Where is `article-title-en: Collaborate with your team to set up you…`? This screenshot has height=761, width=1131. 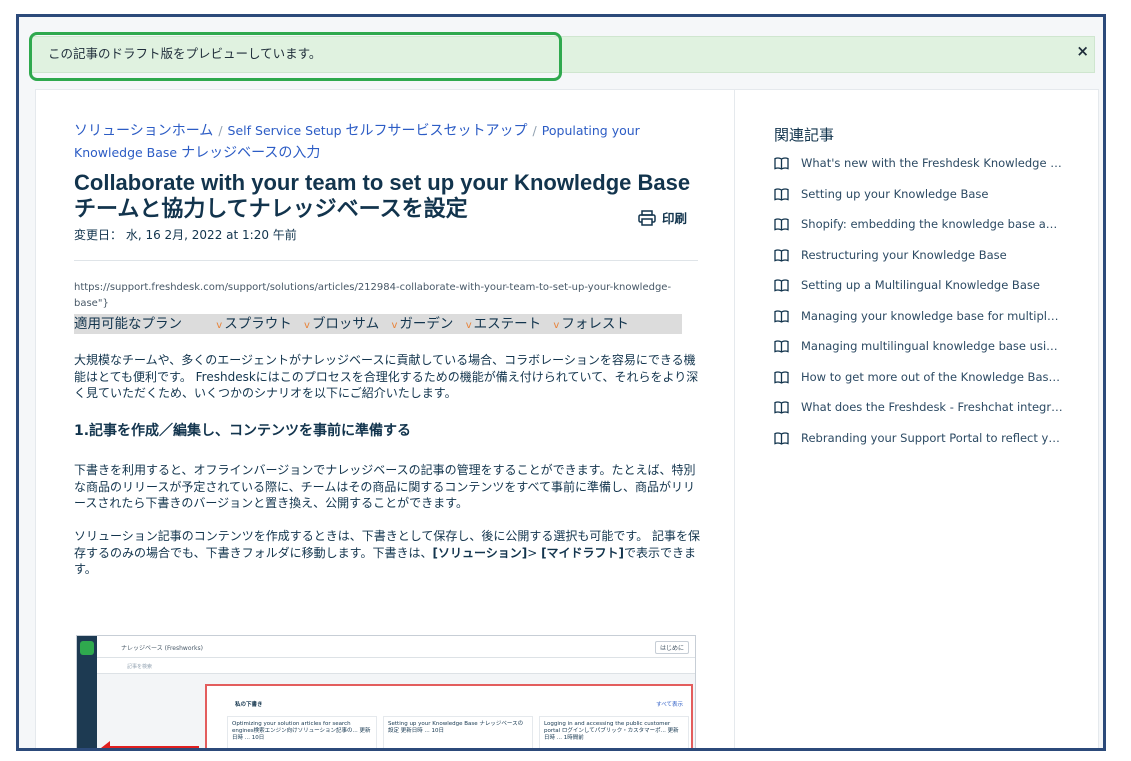
article-title-en: Collaborate with your team to set up you… is located at coordinates (382, 182).